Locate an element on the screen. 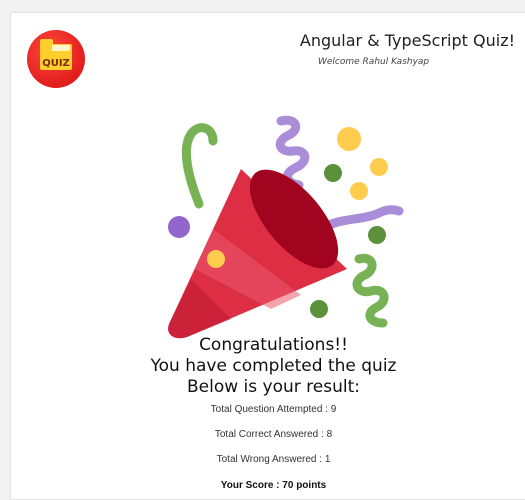 This screenshot has width=525, height=500. logo-text: QUIZ is located at coordinates (56, 63).